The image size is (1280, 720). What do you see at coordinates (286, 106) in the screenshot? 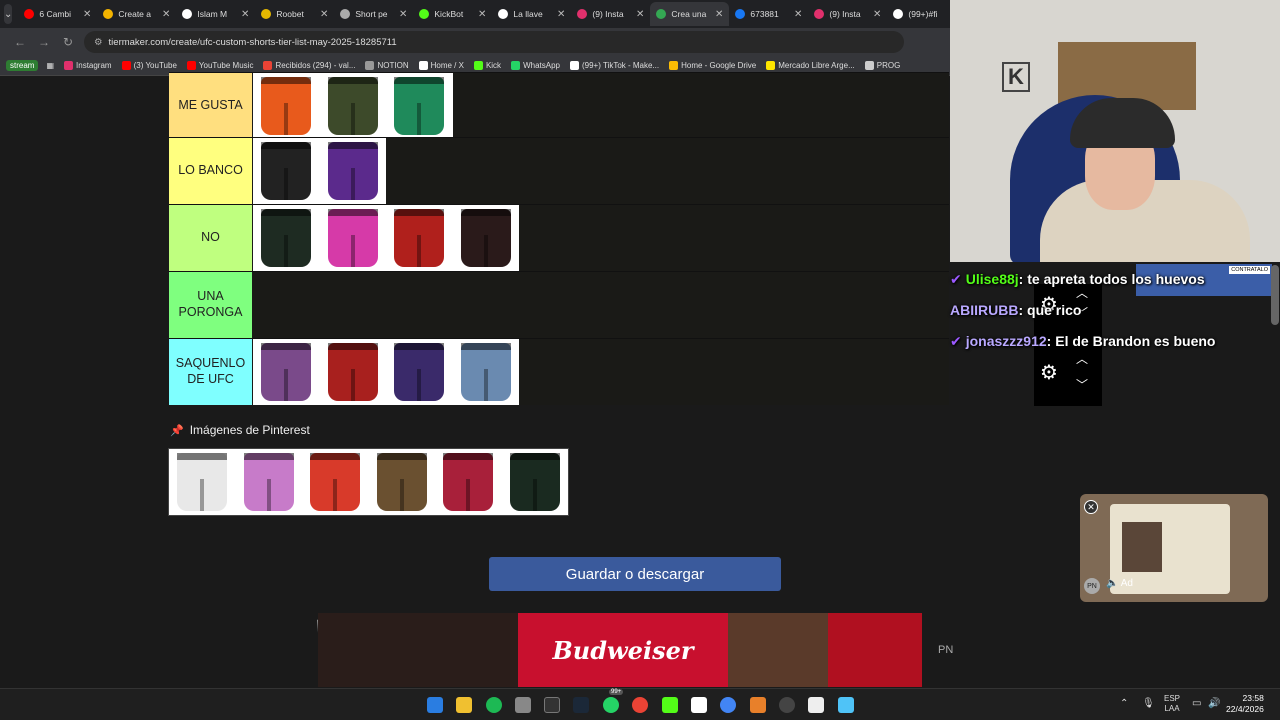
I see `orange-short` at bounding box center [286, 106].